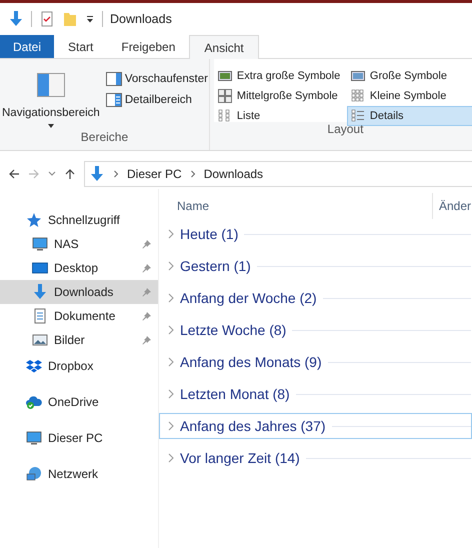 Image resolution: width=472 pixels, height=548 pixels. I want to click on desktop-icon, so click(40, 268).